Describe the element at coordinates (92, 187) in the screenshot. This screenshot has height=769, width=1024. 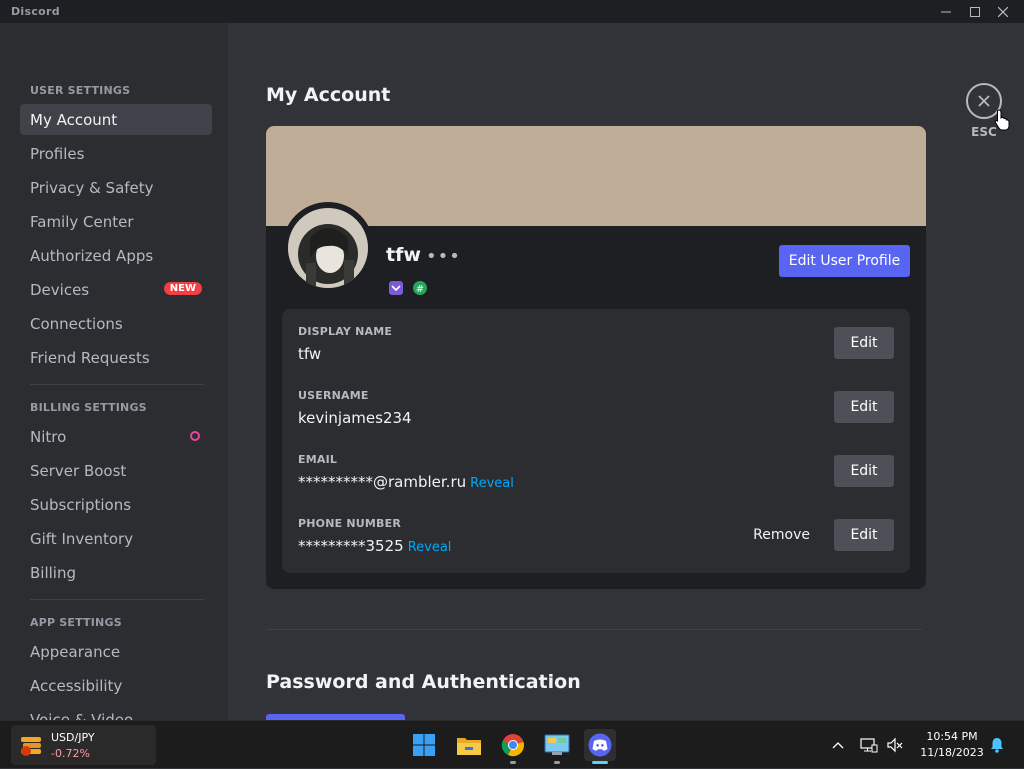
I see `sidebar-item-label: Privacy & Safety` at that location.